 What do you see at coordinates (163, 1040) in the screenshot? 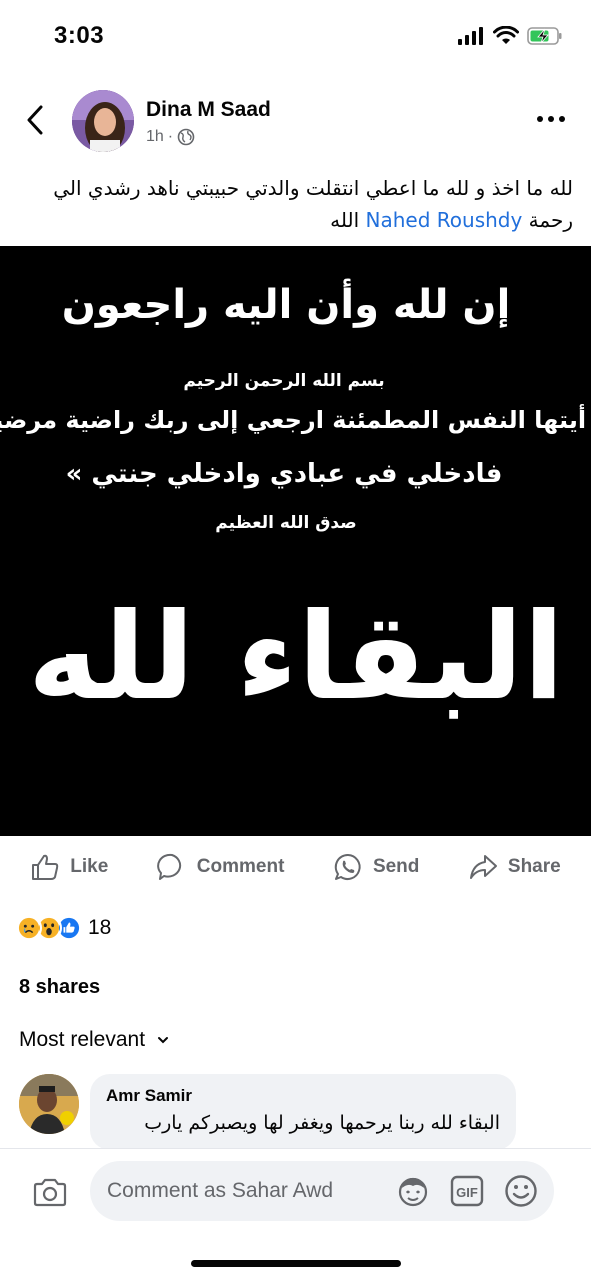
I see `chevron-down-icon` at bounding box center [163, 1040].